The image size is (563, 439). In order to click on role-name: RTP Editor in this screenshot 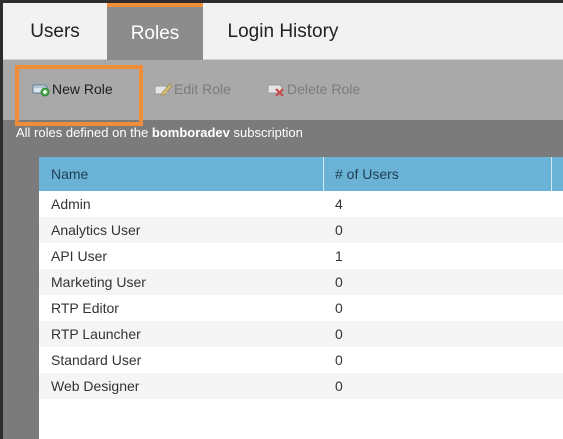, I will do `click(85, 308)`.